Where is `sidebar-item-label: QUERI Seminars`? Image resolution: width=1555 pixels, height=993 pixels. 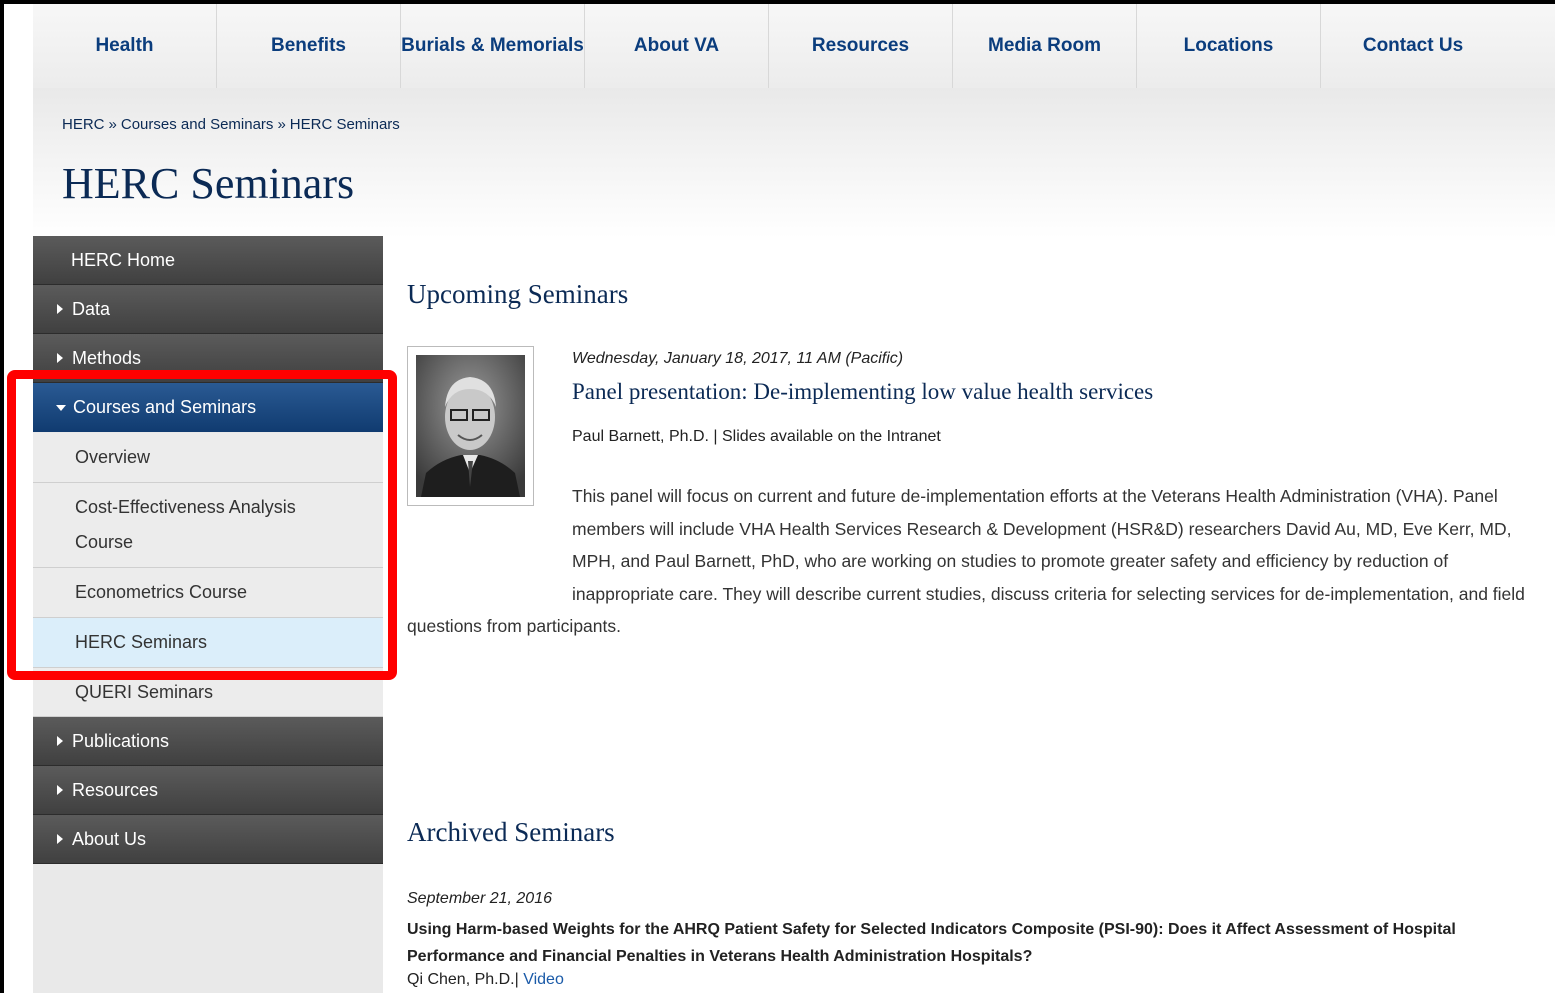 sidebar-item-label: QUERI Seminars is located at coordinates (144, 691).